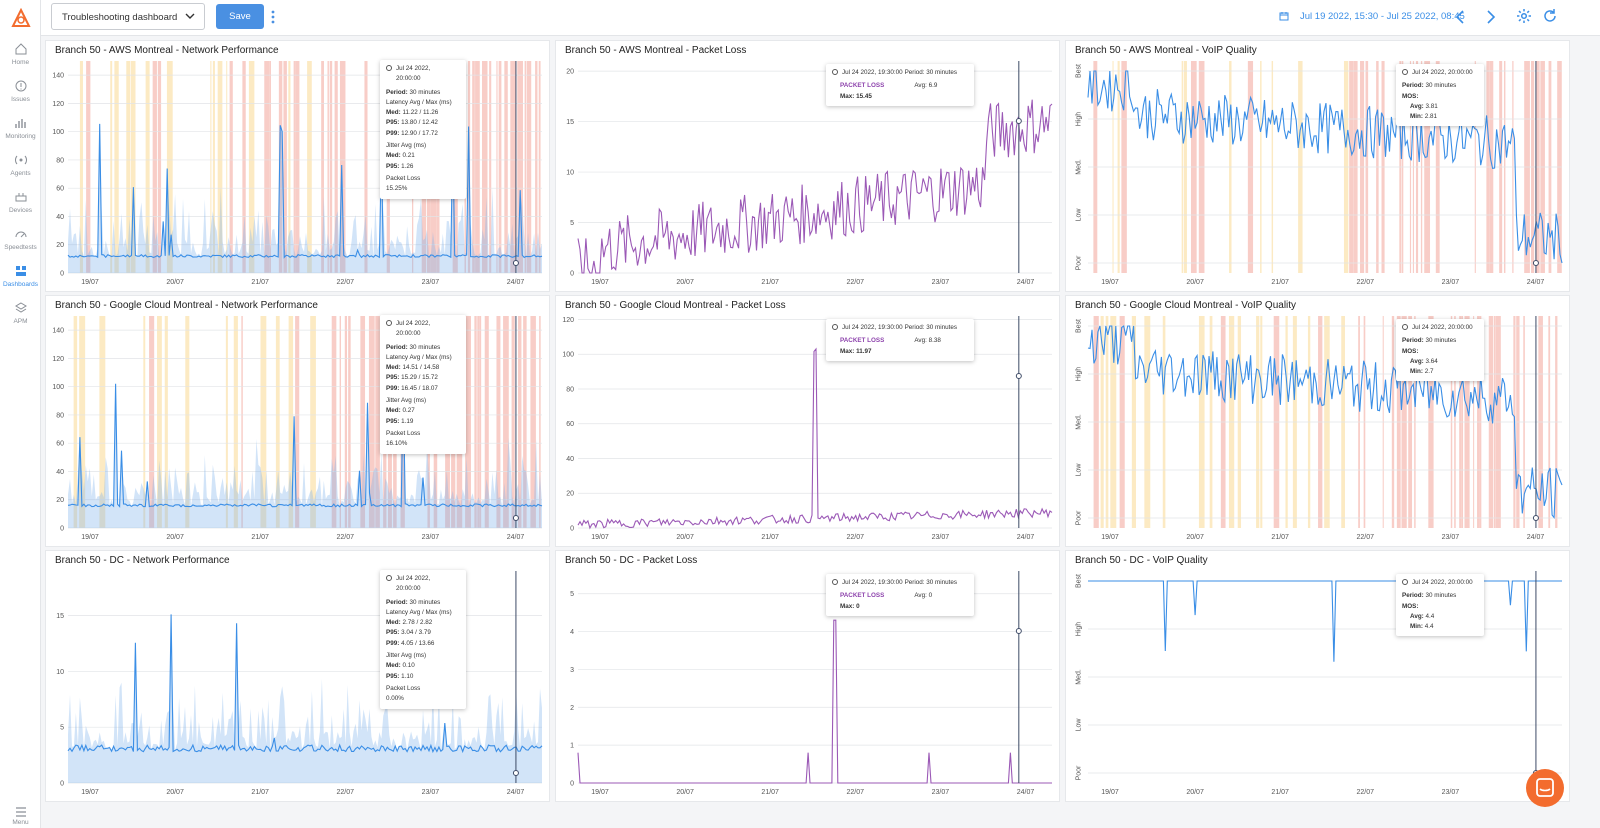 The height and width of the screenshot is (828, 1600). I want to click on x-tick-label: 21/07, so click(260, 282).